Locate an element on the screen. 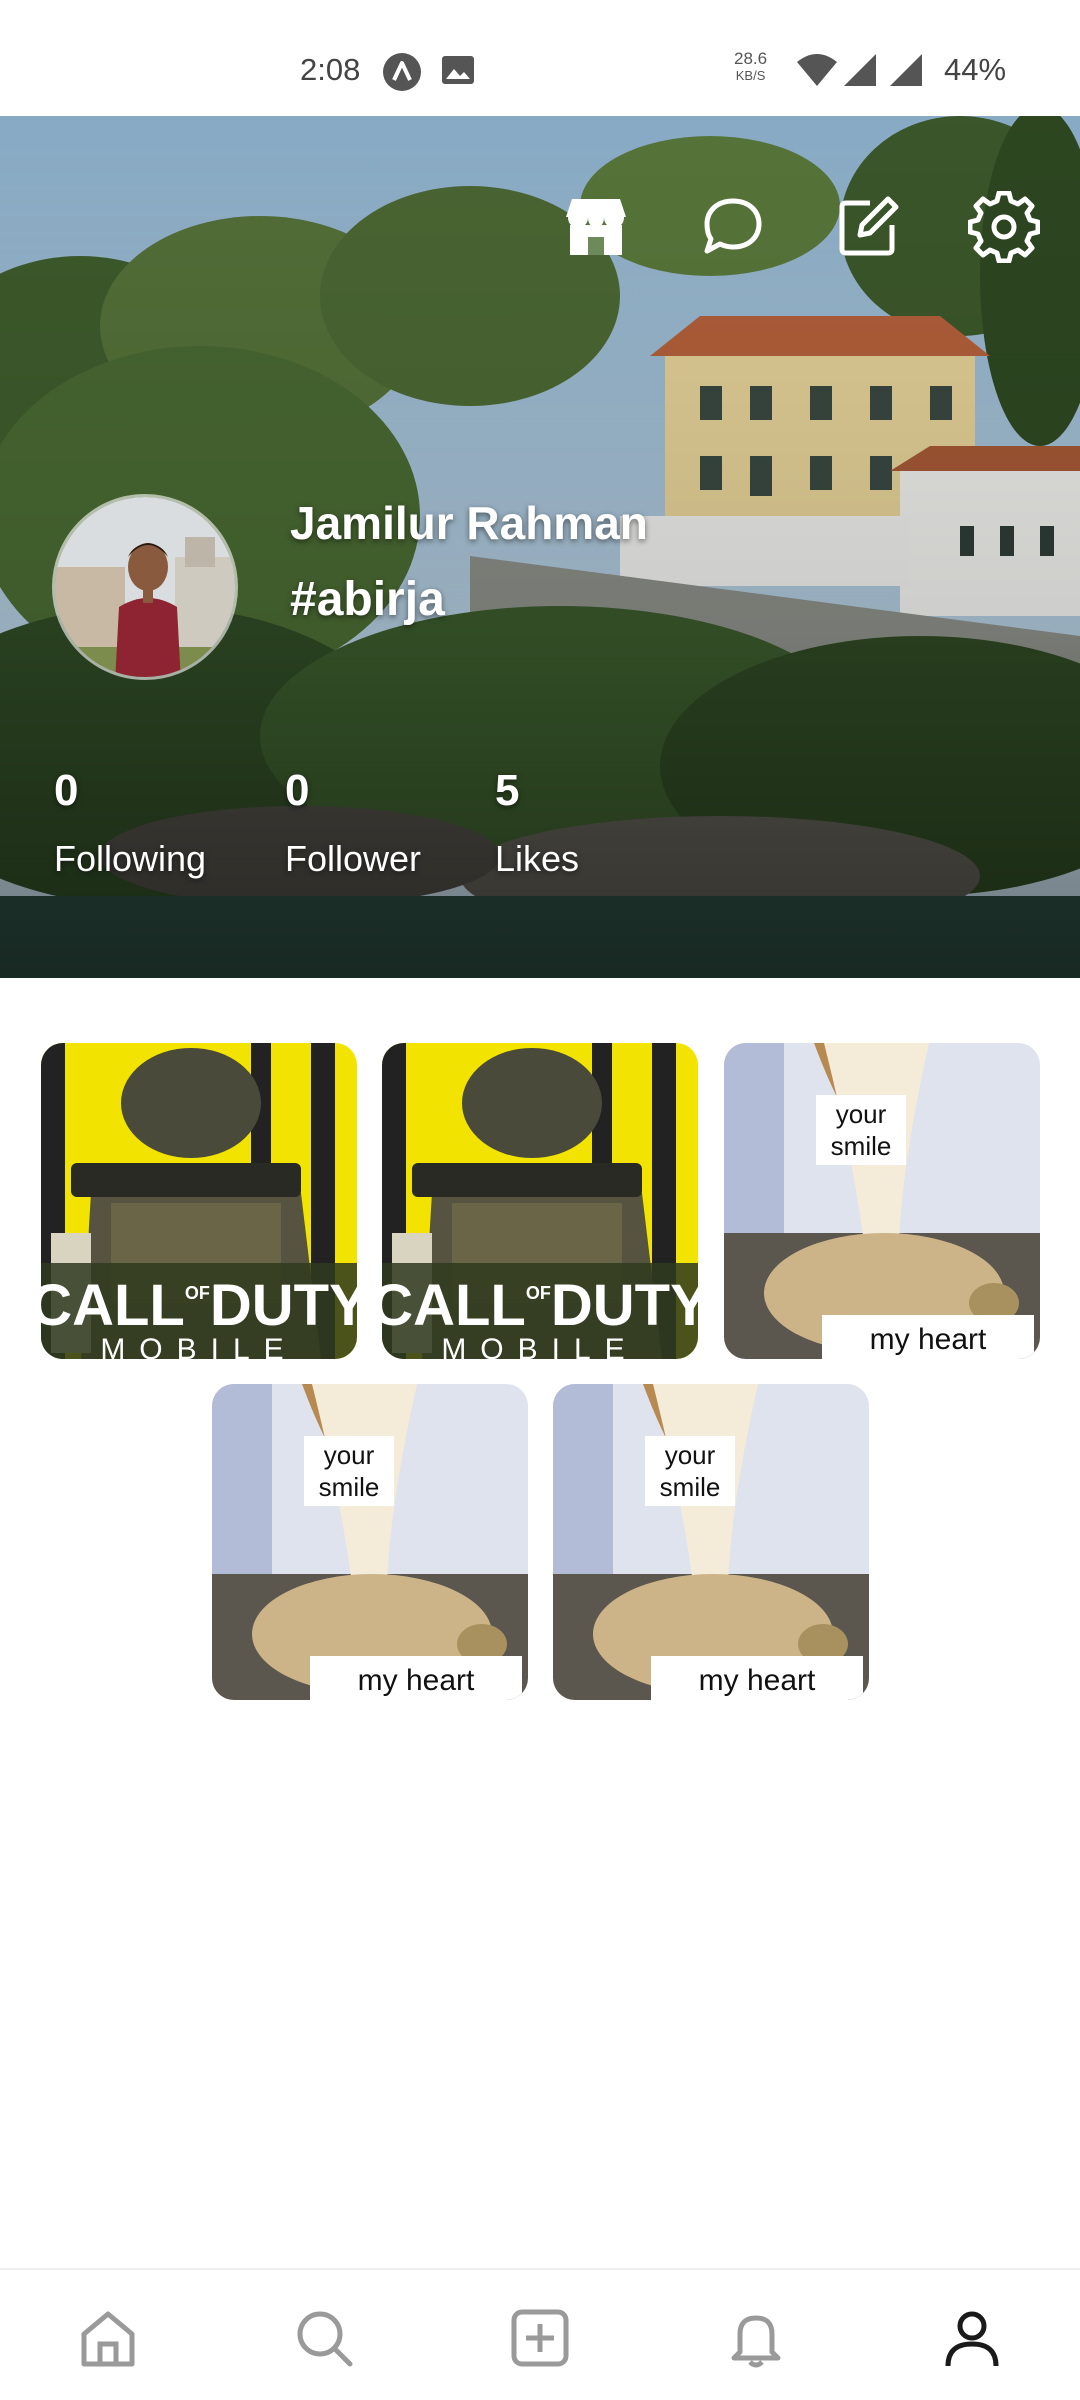  status-time: 2:08 is located at coordinates (330, 69).